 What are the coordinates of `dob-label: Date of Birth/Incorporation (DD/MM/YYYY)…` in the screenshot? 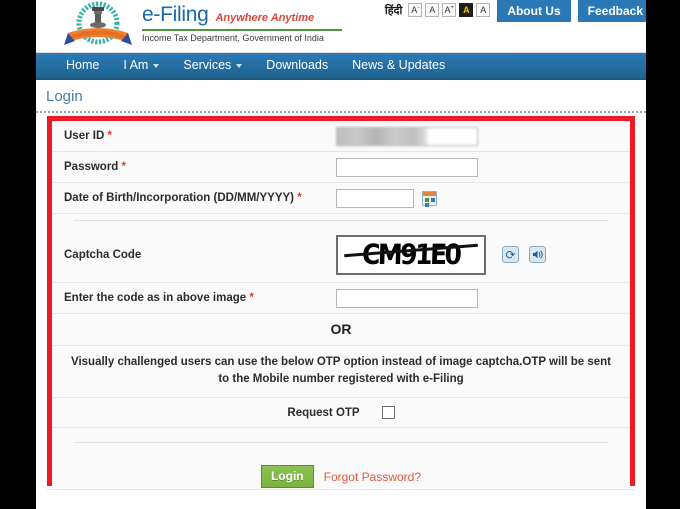 It's located at (200, 198).